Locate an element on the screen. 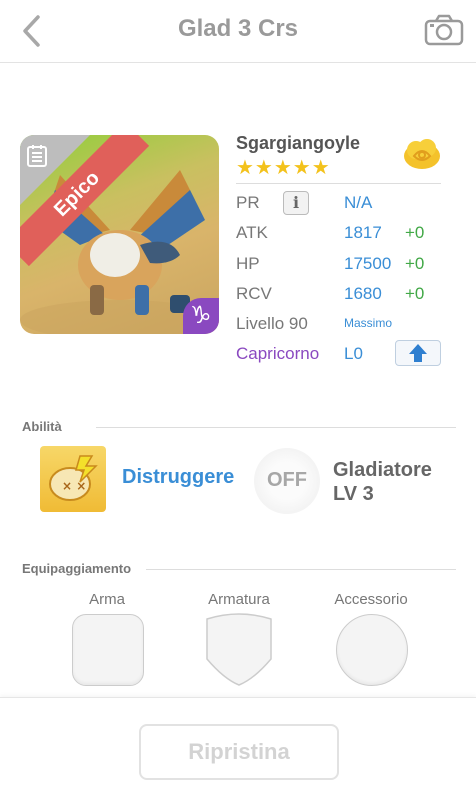 The image size is (476, 801). passive-ability-name: Gladiatore LV 3 is located at coordinates (382, 482).